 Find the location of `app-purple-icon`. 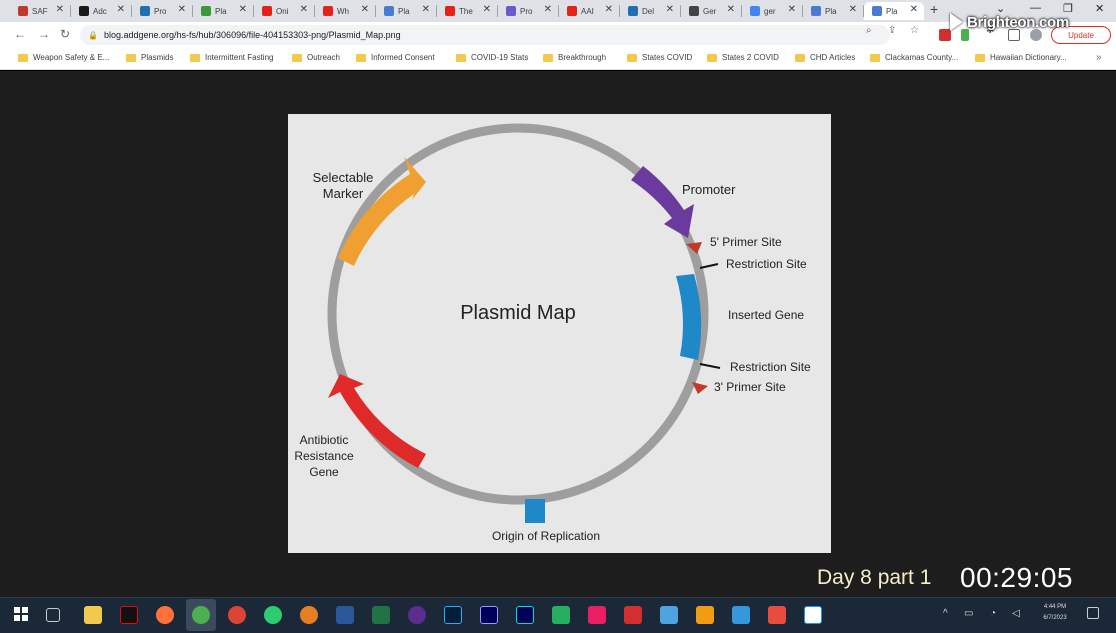

app-purple-icon is located at coordinates (417, 615).